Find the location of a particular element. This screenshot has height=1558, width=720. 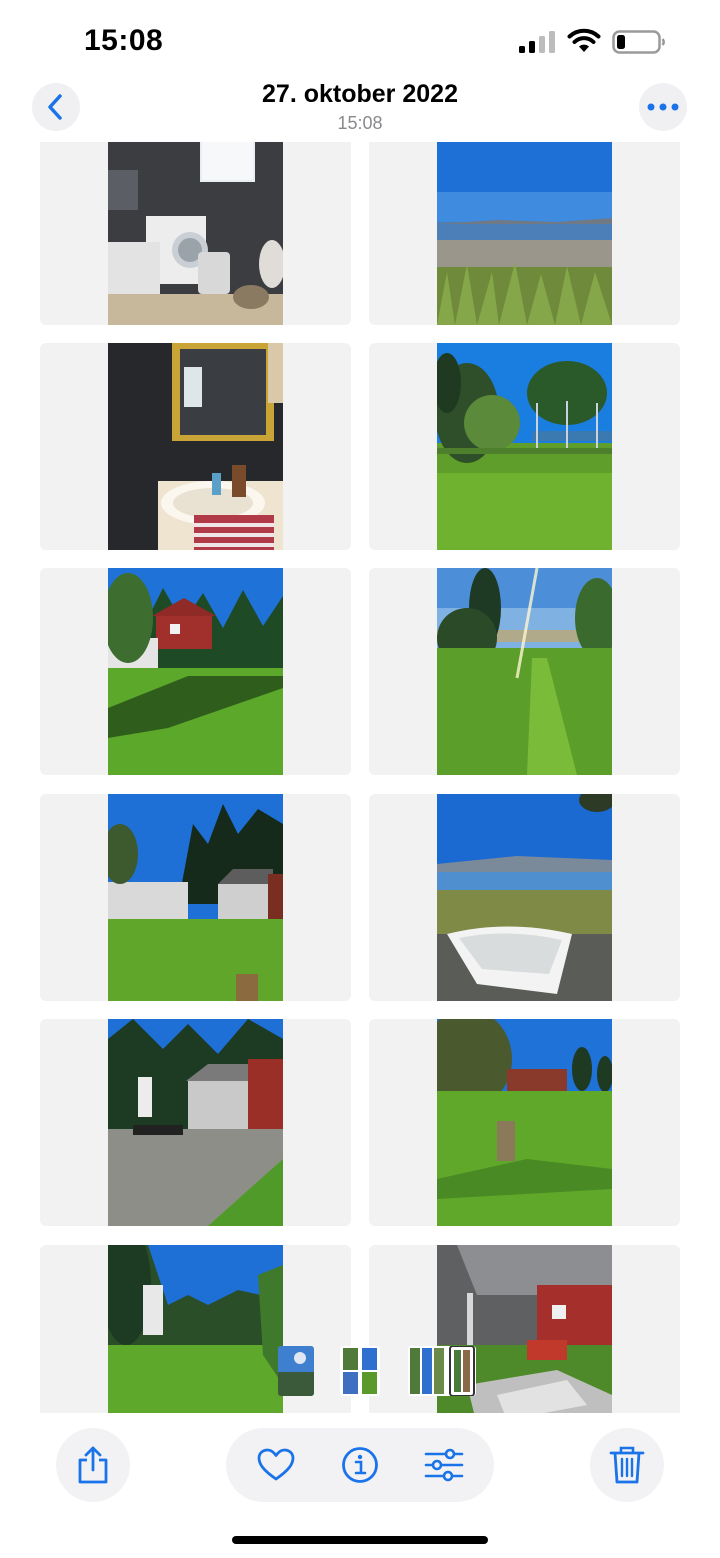

home-indicator is located at coordinates (360, 1540).